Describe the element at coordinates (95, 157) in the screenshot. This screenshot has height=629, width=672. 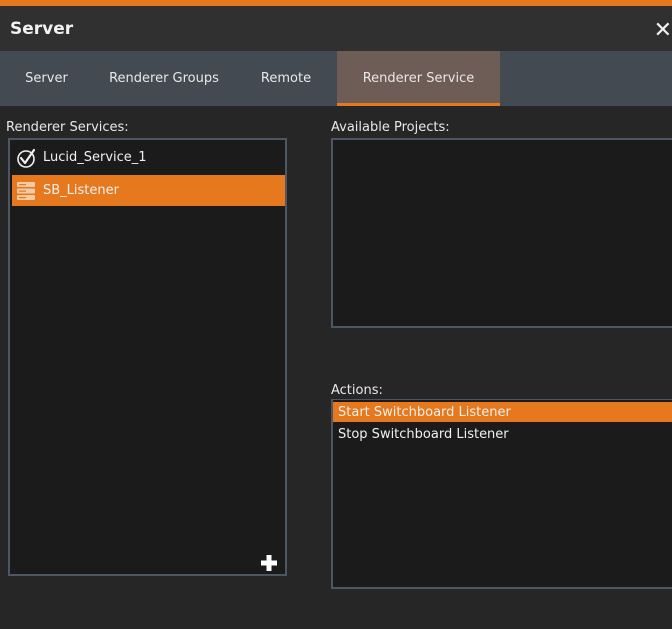
I see `list-item-label: Lucid_Service_1` at that location.